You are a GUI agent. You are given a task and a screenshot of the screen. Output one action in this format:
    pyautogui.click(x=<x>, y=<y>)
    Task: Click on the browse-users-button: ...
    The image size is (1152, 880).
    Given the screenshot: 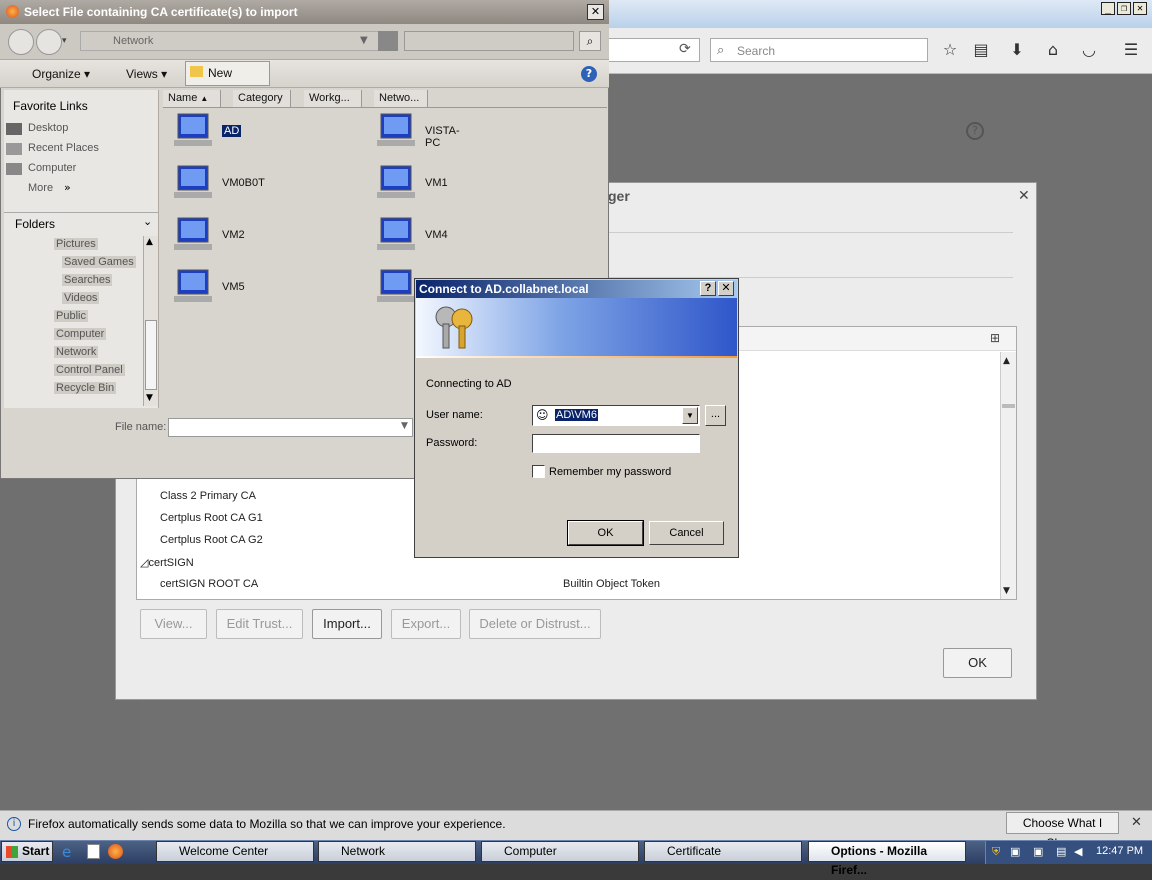 What is the action you would take?
    pyautogui.click(x=715, y=415)
    